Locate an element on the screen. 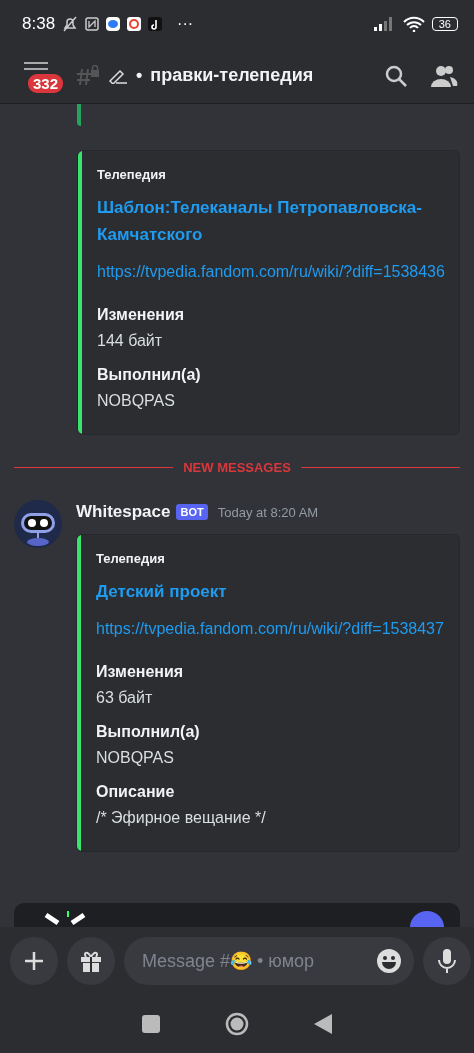 The height and width of the screenshot is (1053, 474). home-icon is located at coordinates (237, 1024).